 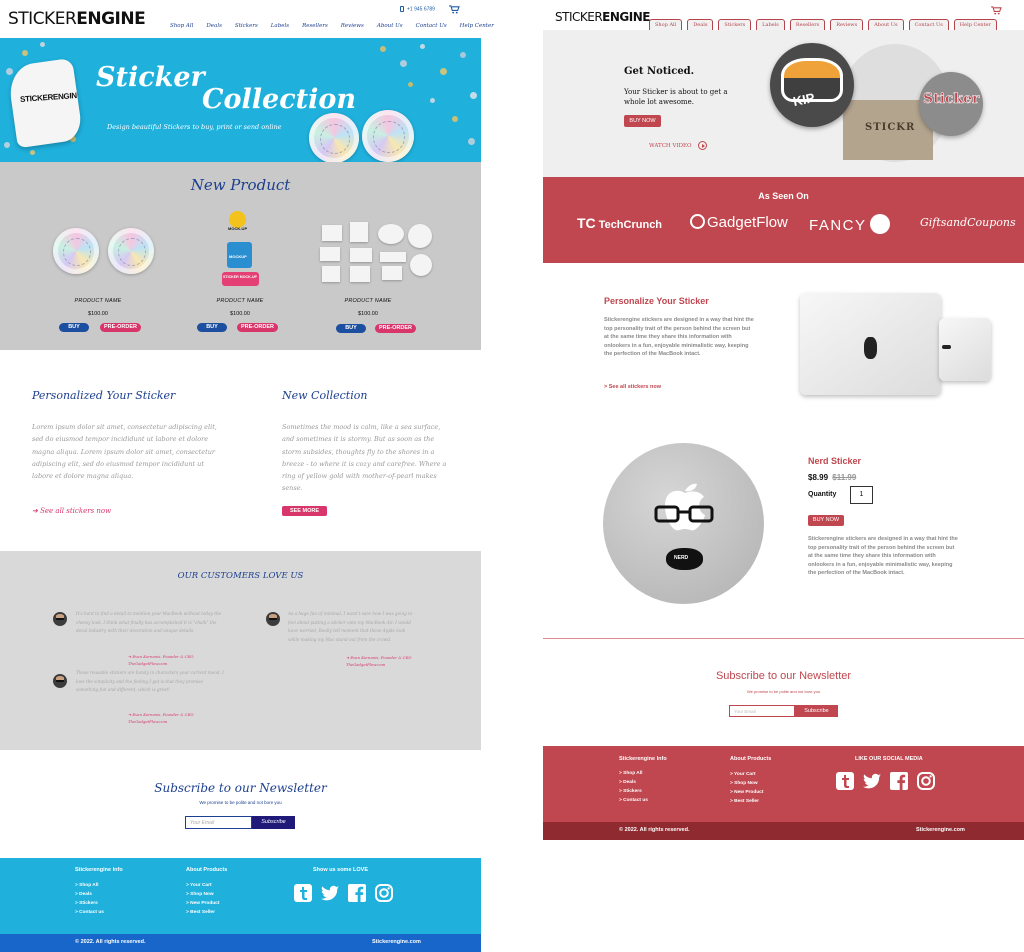 I want to click on tab-shop-all: Shop All, so click(x=666, y=24).